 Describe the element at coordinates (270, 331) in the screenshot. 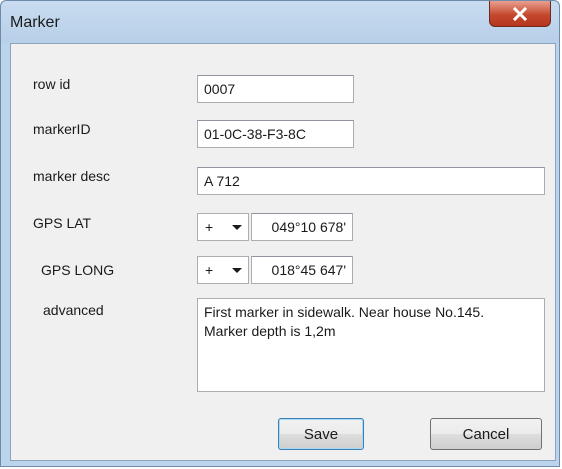

I see `advanced-text-line-2: Marker depth is 1,2m` at that location.